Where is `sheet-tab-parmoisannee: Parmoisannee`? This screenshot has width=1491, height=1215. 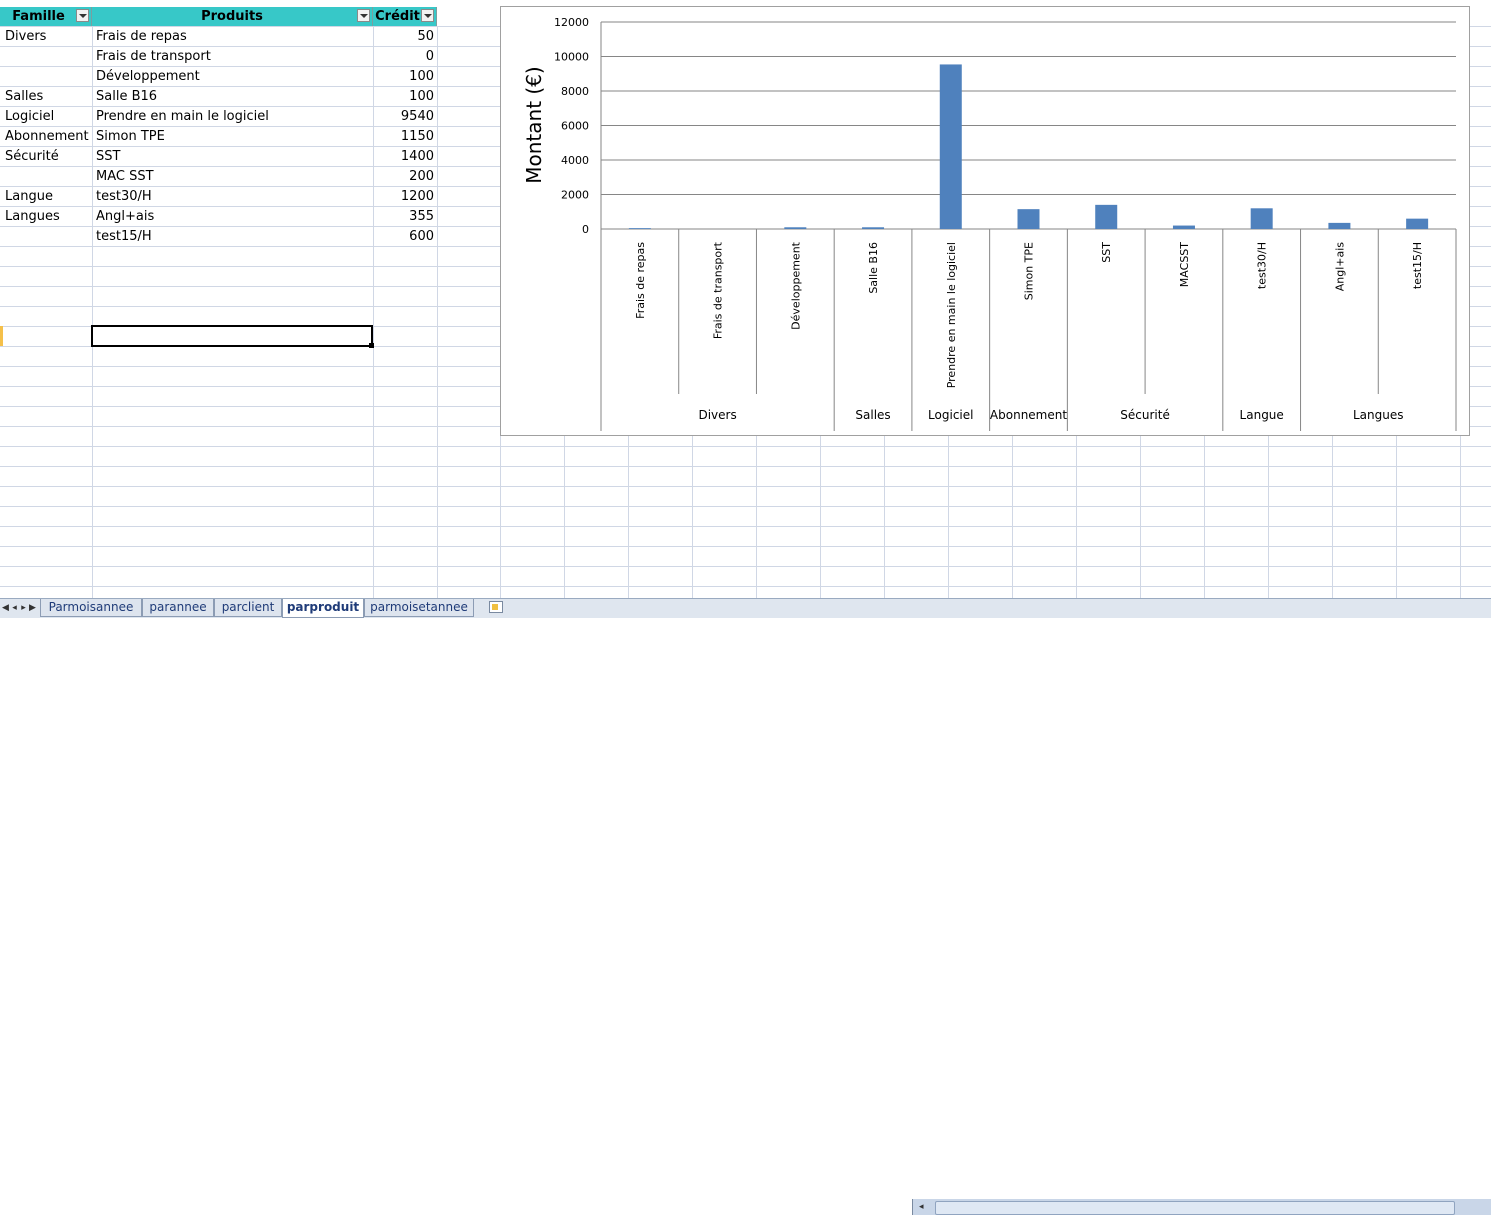 sheet-tab-parmoisannee: Parmoisannee is located at coordinates (91, 608).